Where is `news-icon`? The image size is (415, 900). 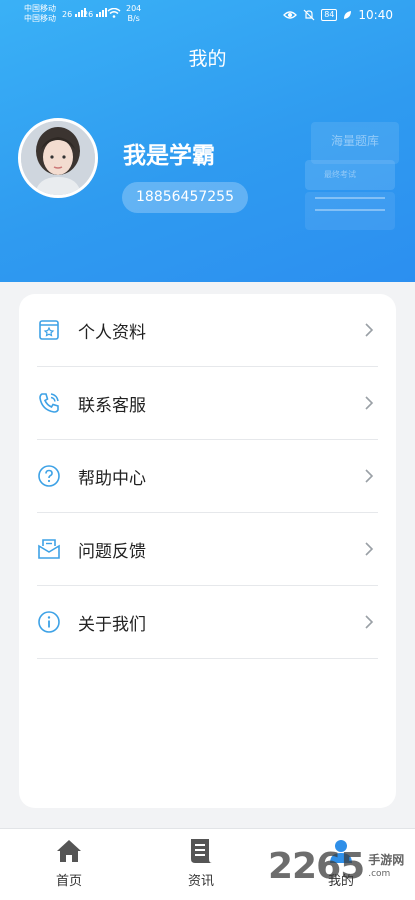 news-icon is located at coordinates (201, 851).